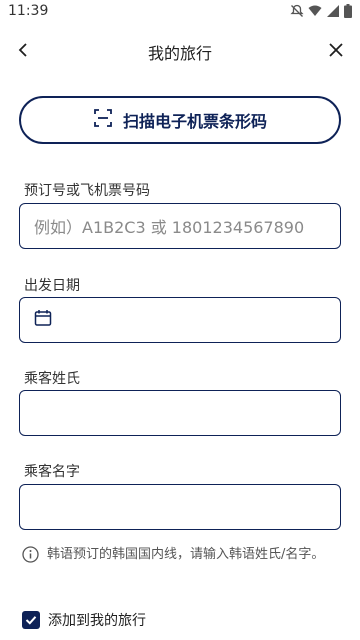  What do you see at coordinates (52, 472) in the screenshot?
I see `given-name-label: 乘客名字` at bounding box center [52, 472].